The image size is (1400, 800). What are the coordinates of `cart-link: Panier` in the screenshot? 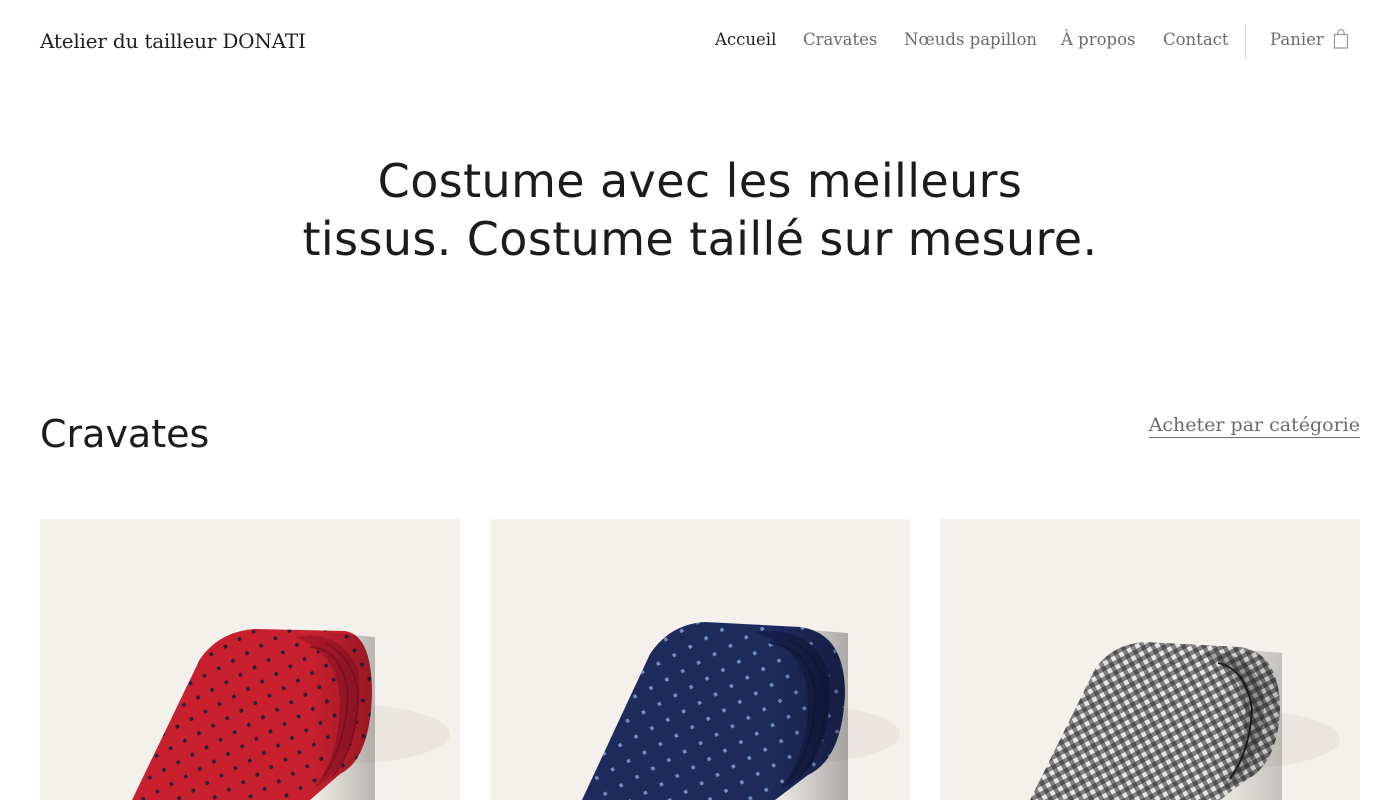 It's located at (1309, 39).